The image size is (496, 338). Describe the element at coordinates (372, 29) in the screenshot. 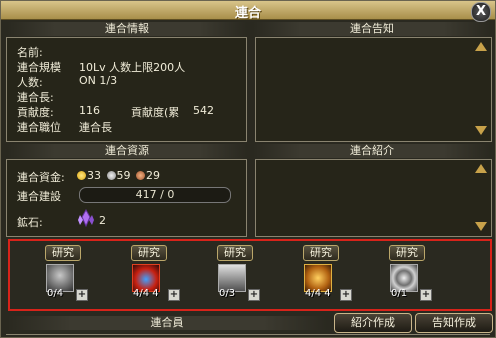

I see `notice-header: 連合告知` at that location.